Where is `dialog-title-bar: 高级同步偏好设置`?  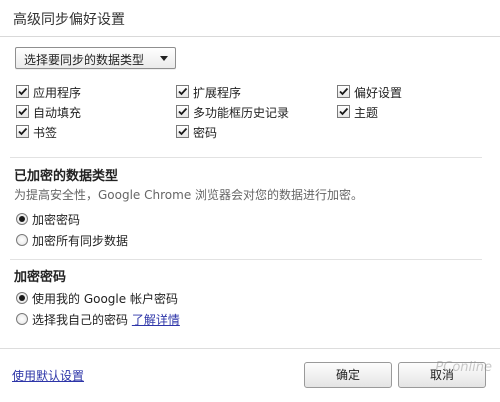 dialog-title-bar: 高级同步偏好设置 is located at coordinates (250, 18).